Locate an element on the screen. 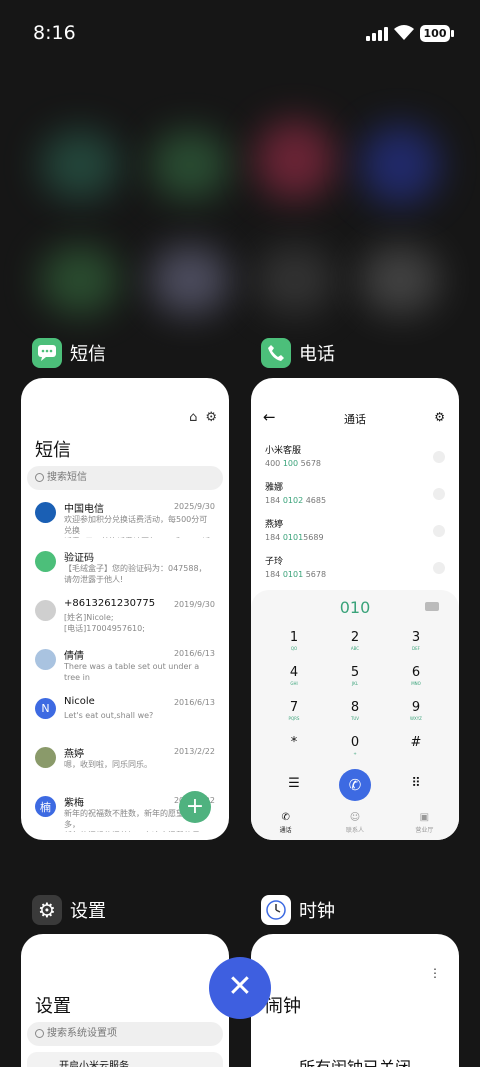 This screenshot has width=480, height=1067. clock-icon is located at coordinates (276, 910).